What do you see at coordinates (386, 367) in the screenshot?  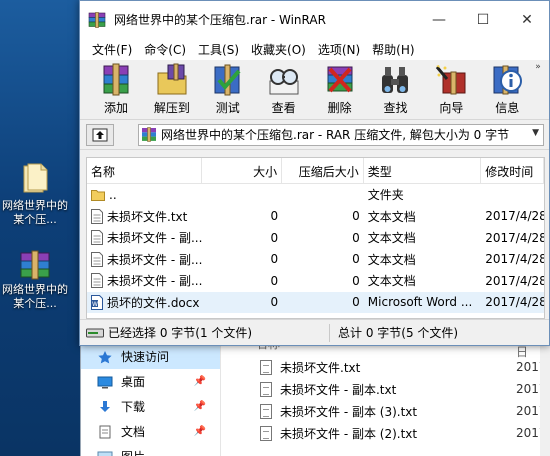 I see `explorer-file-row: 未损坏文件.txt 2017` at bounding box center [386, 367].